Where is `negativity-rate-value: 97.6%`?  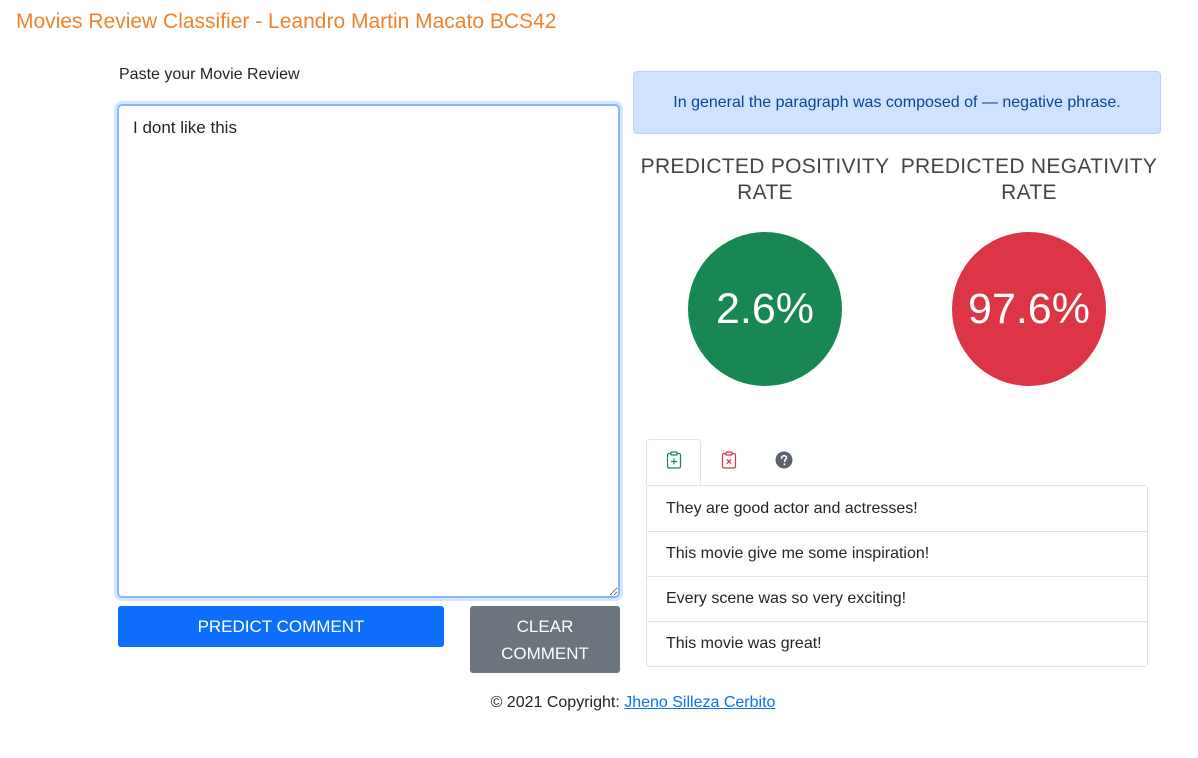 negativity-rate-value: 97.6% is located at coordinates (1029, 308).